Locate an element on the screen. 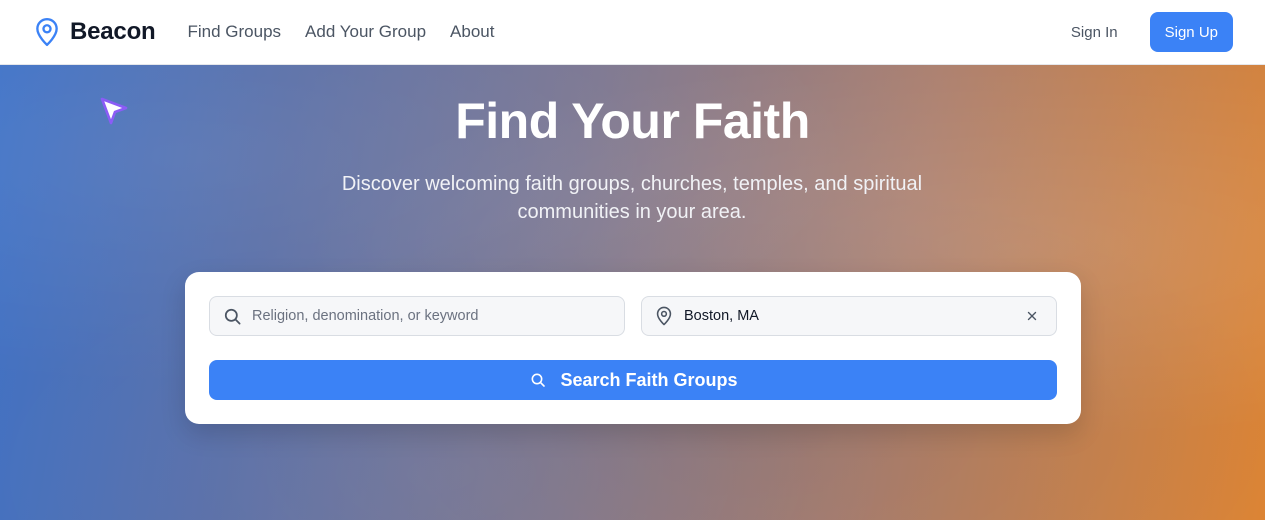  location-field is located at coordinates (849, 316).